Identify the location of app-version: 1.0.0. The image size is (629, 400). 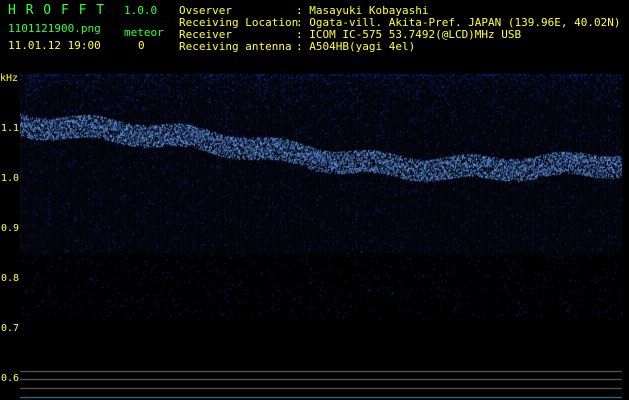
(141, 10).